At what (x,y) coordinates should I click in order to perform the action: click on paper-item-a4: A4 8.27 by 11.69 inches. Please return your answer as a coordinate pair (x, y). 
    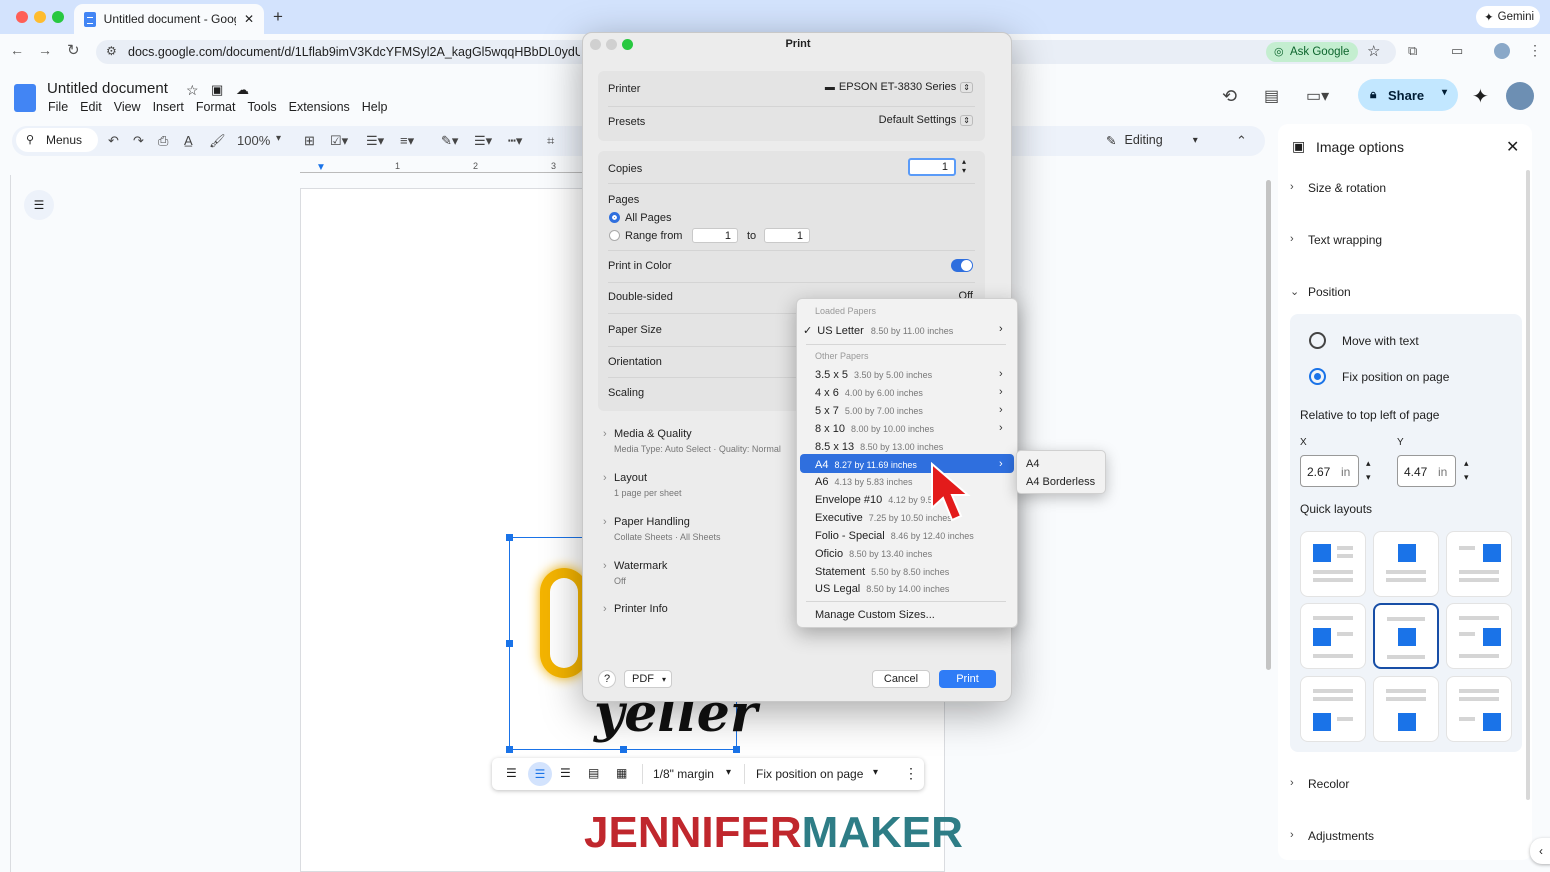
    Looking at the image, I should click on (866, 465).